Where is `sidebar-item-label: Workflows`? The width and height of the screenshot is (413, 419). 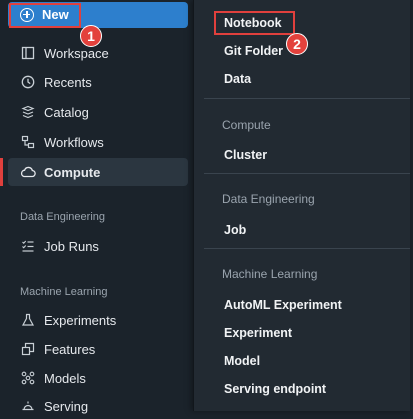 sidebar-item-label: Workflows is located at coordinates (74, 142).